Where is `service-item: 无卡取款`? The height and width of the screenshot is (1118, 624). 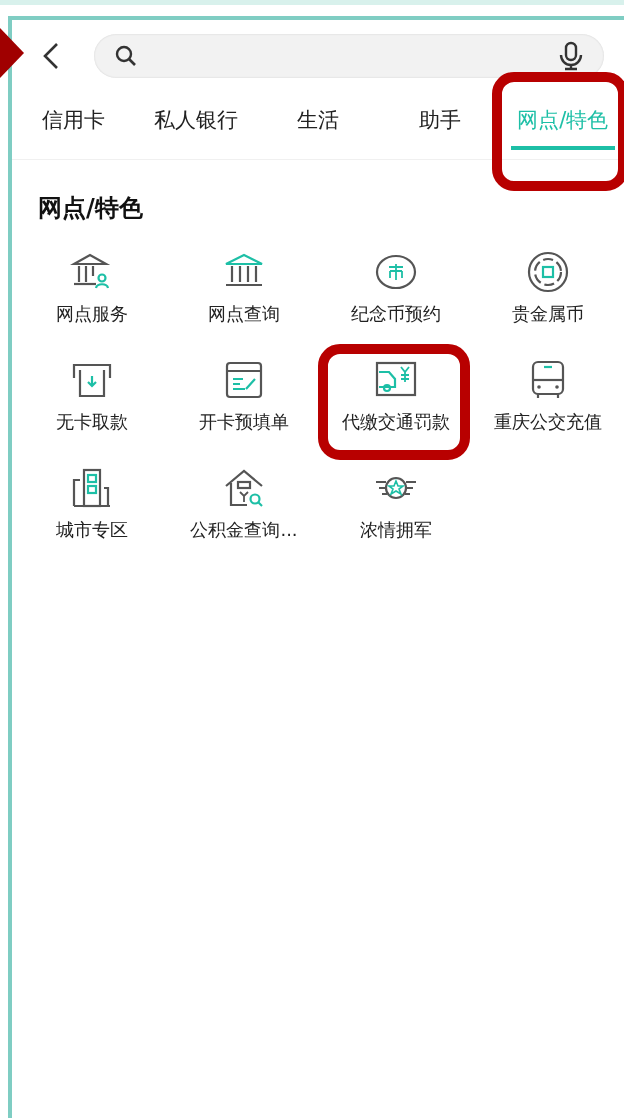
service-item: 无卡取款 is located at coordinates (92, 404).